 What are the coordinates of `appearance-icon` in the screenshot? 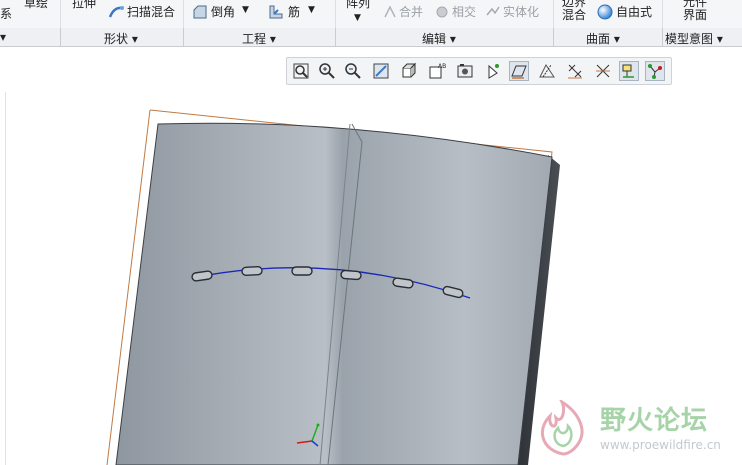 It's located at (655, 71).